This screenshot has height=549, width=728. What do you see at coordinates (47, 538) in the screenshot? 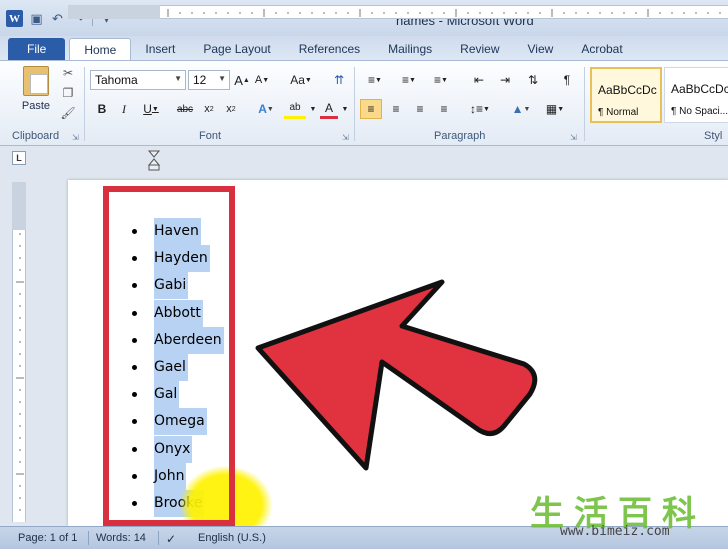
I see `page-count: Page: 1 of 1` at bounding box center [47, 538].